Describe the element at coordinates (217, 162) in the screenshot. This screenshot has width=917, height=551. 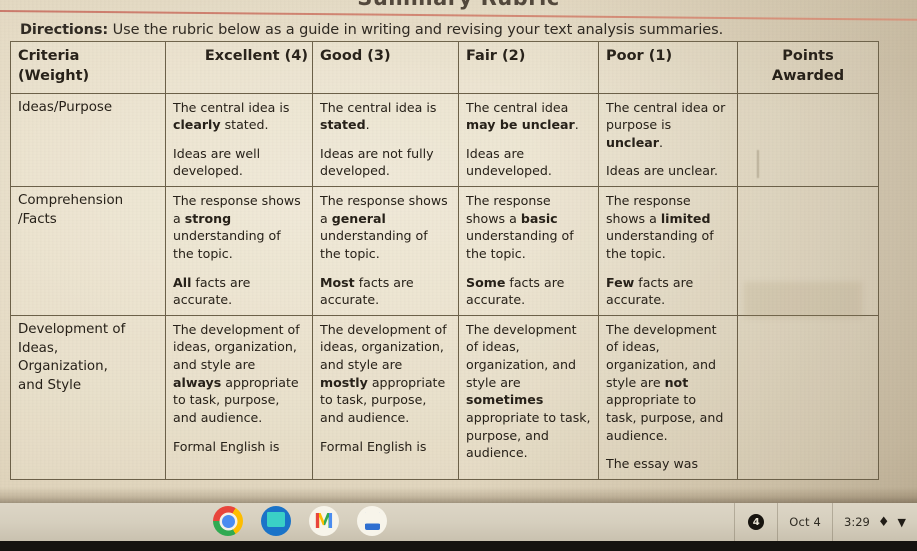
I see `cell-paragraph: Ideas are well developed.` at that location.